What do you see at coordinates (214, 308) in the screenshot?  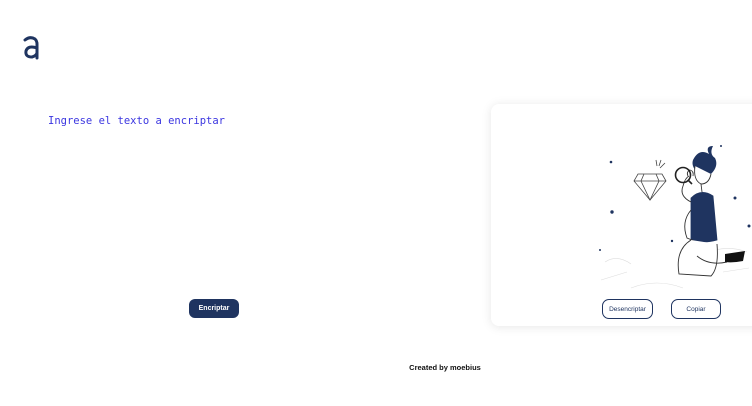 I see `encrypt-button: Encriptar` at bounding box center [214, 308].